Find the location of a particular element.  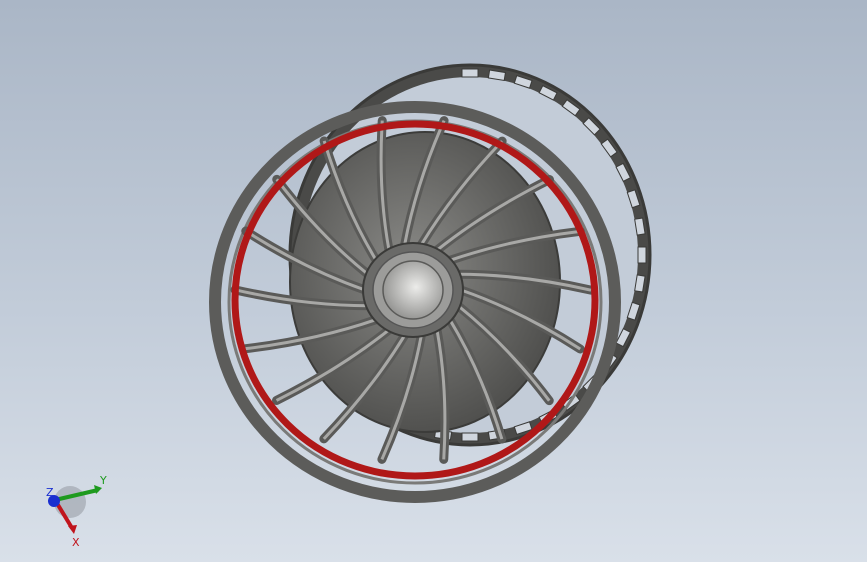

x-axis-label: X is located at coordinates (76, 542).